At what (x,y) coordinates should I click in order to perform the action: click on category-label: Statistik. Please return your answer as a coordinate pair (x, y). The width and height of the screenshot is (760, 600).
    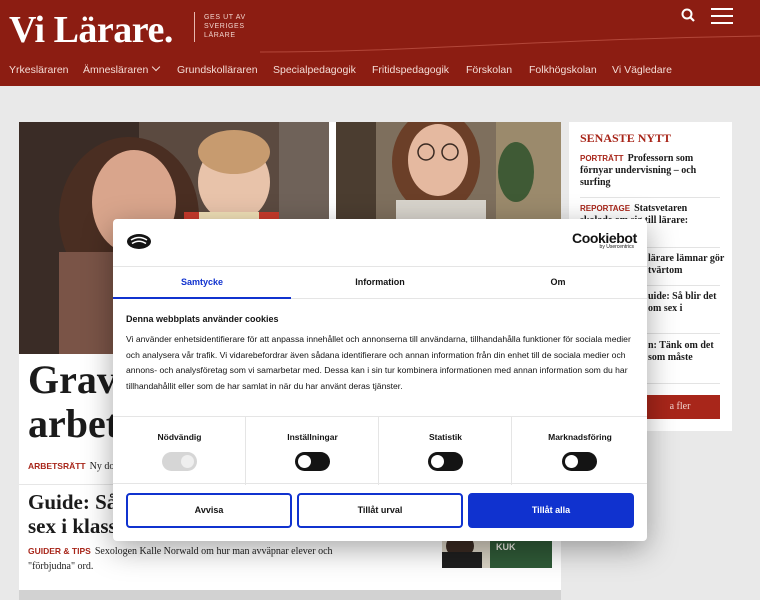
    Looking at the image, I should click on (445, 437).